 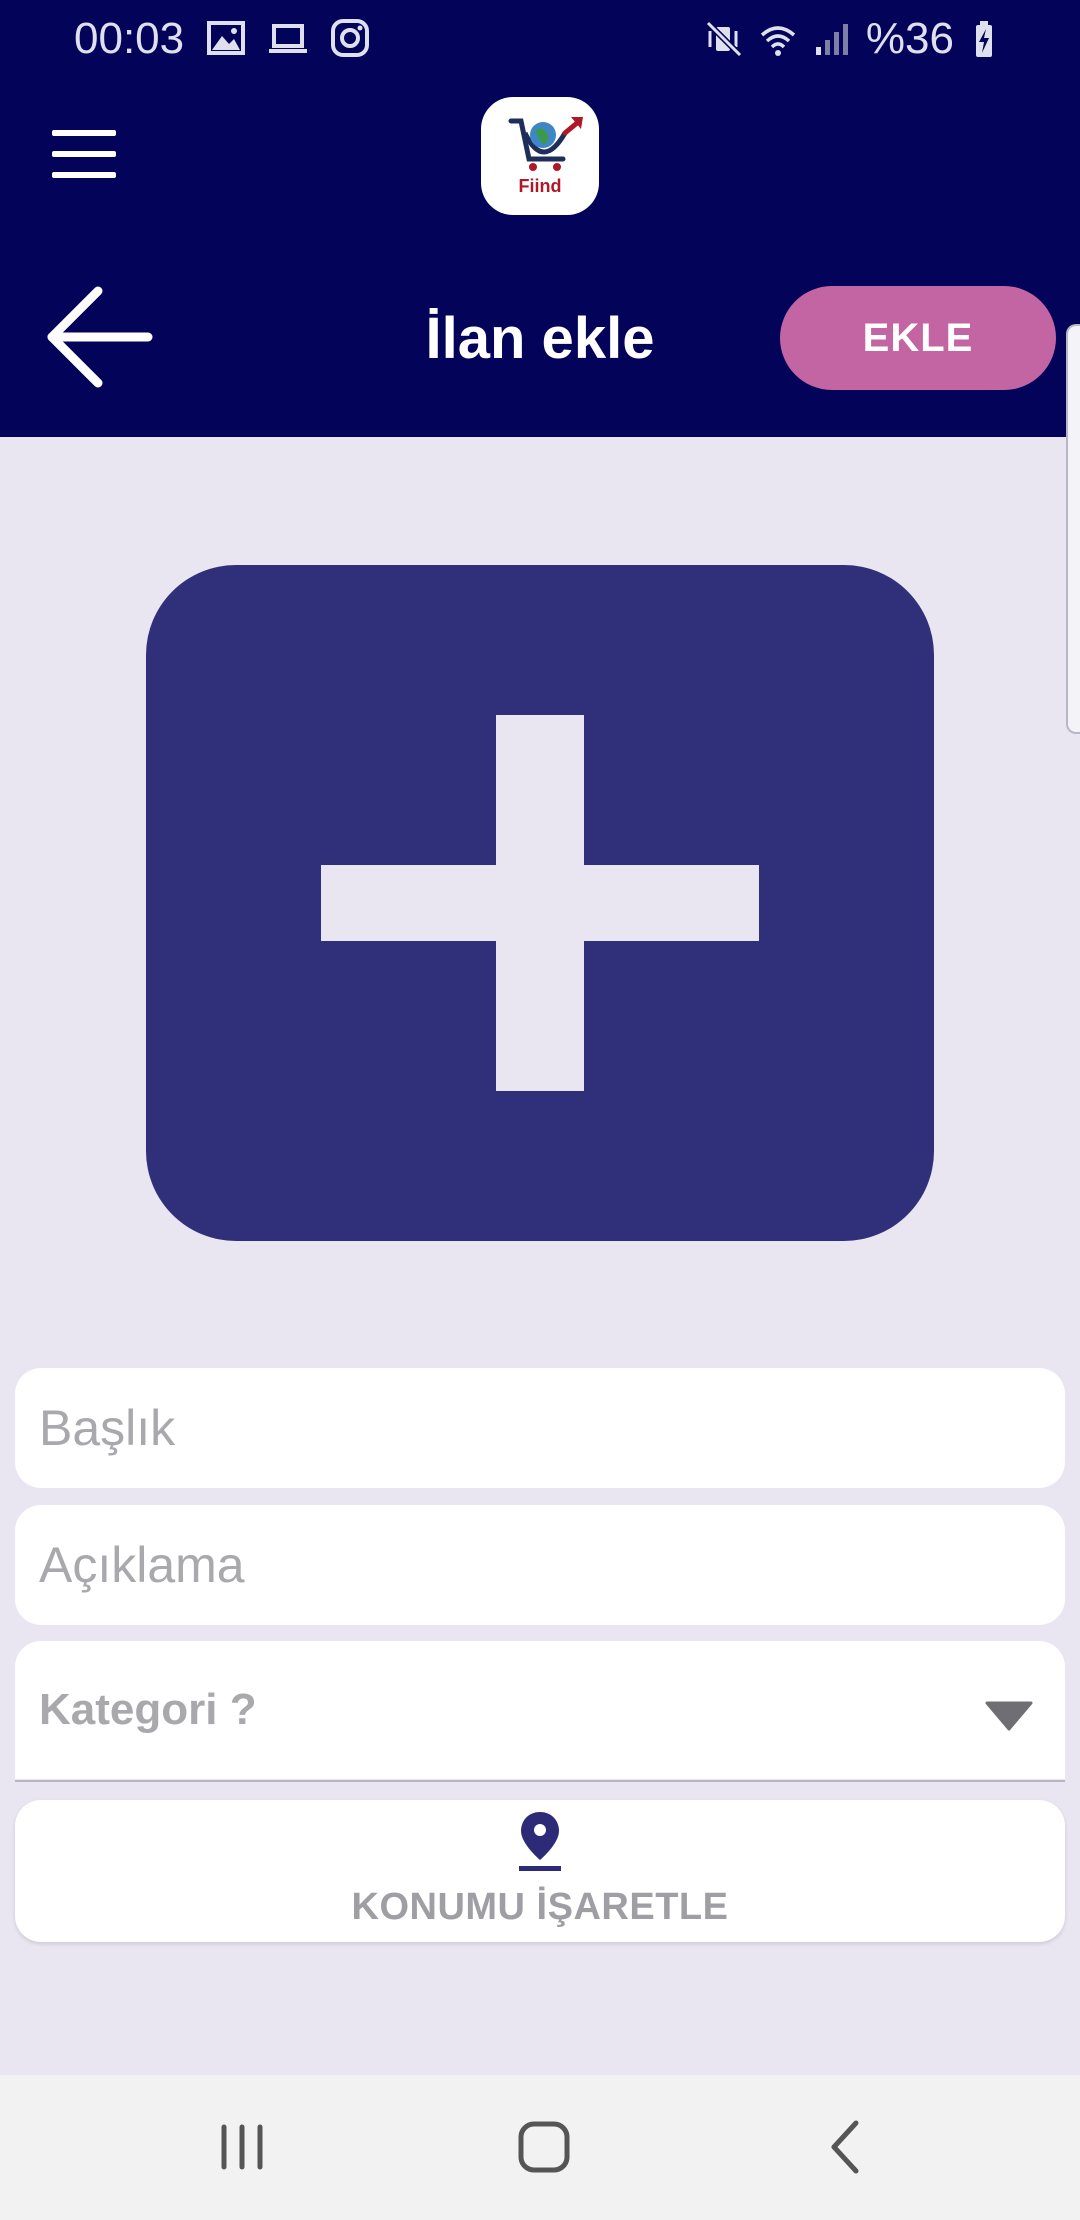 I want to click on mark-location-label: KONUMU İŞARETLE, so click(x=540, y=1907).